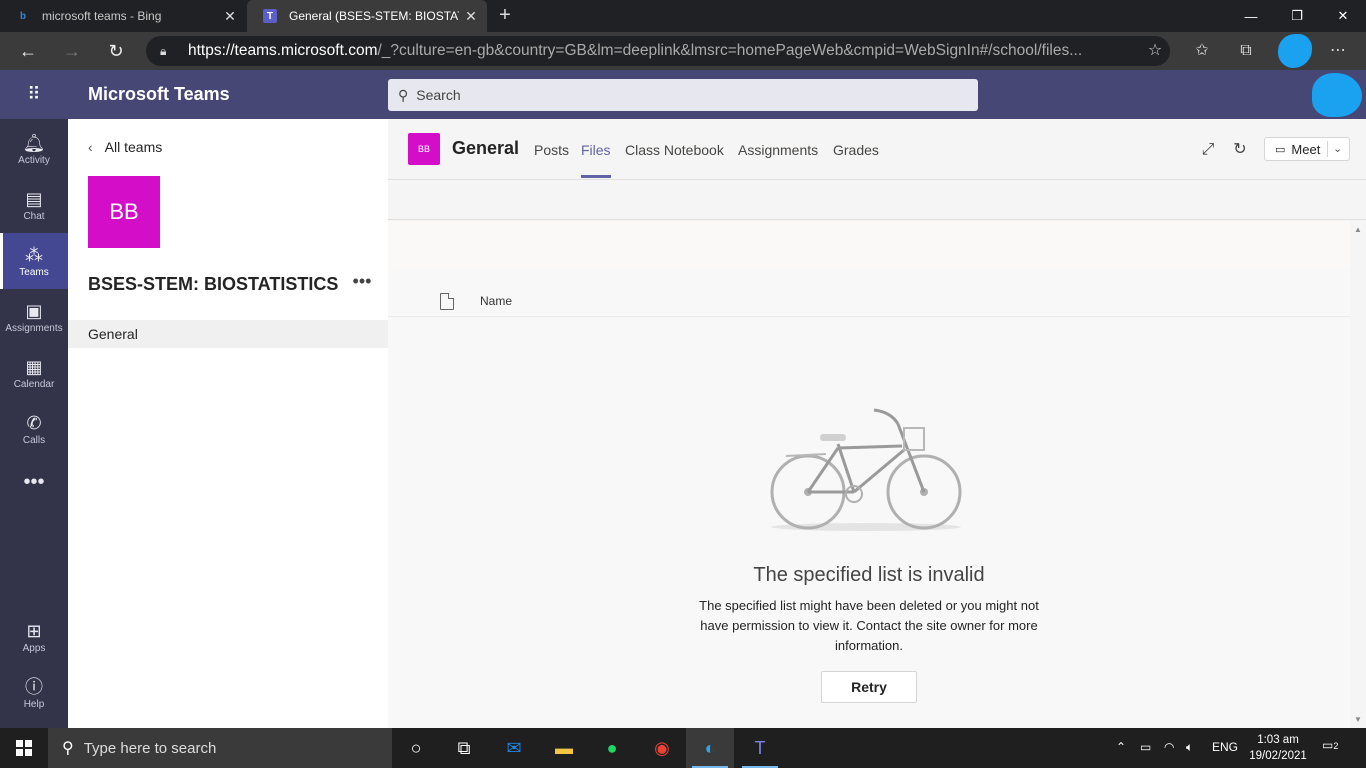 This screenshot has height=768, width=1366. I want to click on mail-icon: ✉, so click(514, 748).